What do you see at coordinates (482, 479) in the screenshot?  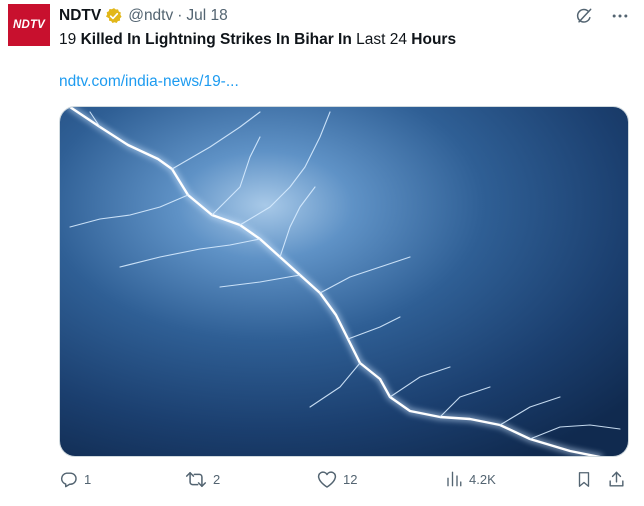 I see `views-count: 4.2K` at bounding box center [482, 479].